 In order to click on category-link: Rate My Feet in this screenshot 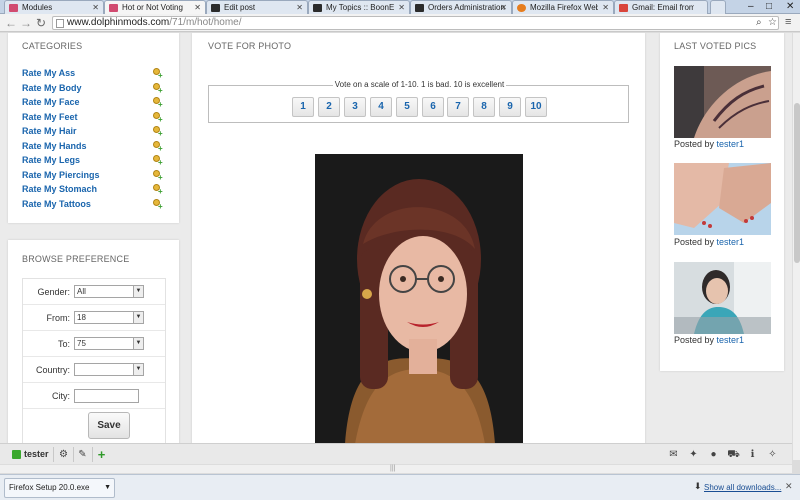, I will do `click(50, 117)`.